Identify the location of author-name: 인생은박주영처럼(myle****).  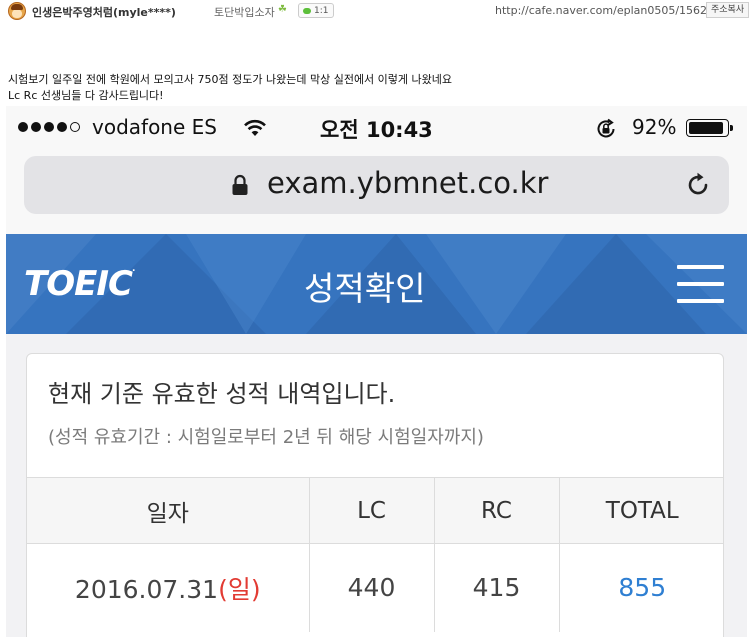
(104, 12).